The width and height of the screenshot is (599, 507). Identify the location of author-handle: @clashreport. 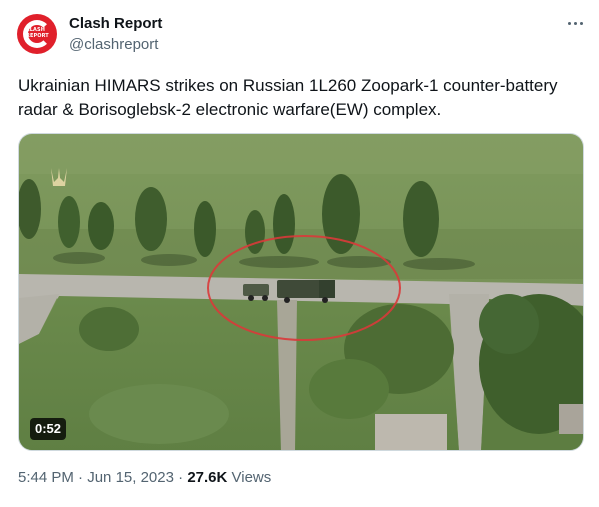
(113, 44).